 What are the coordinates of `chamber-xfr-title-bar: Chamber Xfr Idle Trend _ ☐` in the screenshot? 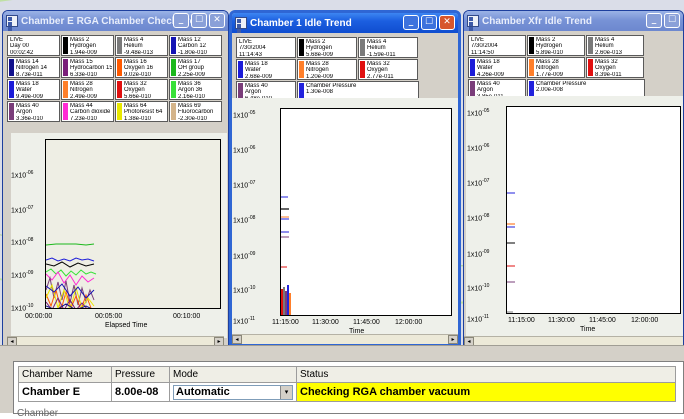 It's located at (573, 21).